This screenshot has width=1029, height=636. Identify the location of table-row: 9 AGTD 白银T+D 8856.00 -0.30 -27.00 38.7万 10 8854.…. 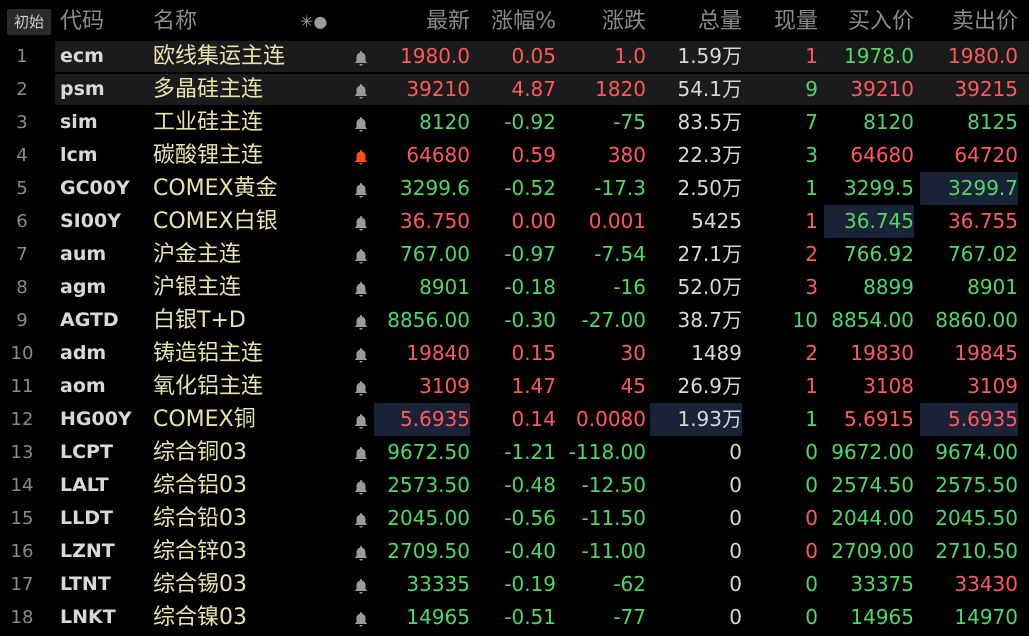
(514, 320).